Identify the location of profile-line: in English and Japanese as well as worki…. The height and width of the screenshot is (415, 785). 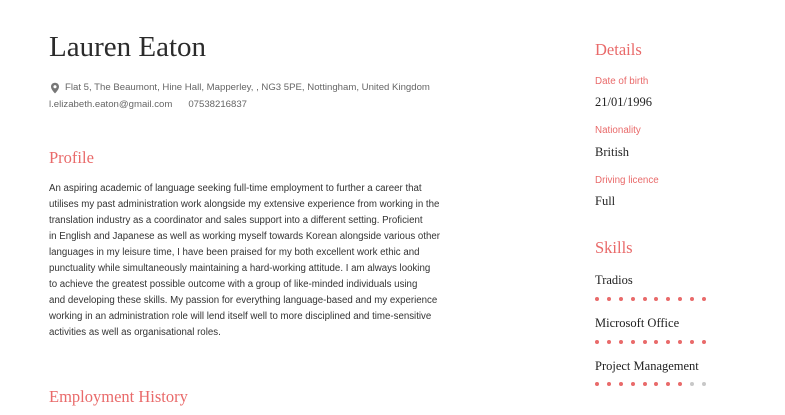
(244, 236).